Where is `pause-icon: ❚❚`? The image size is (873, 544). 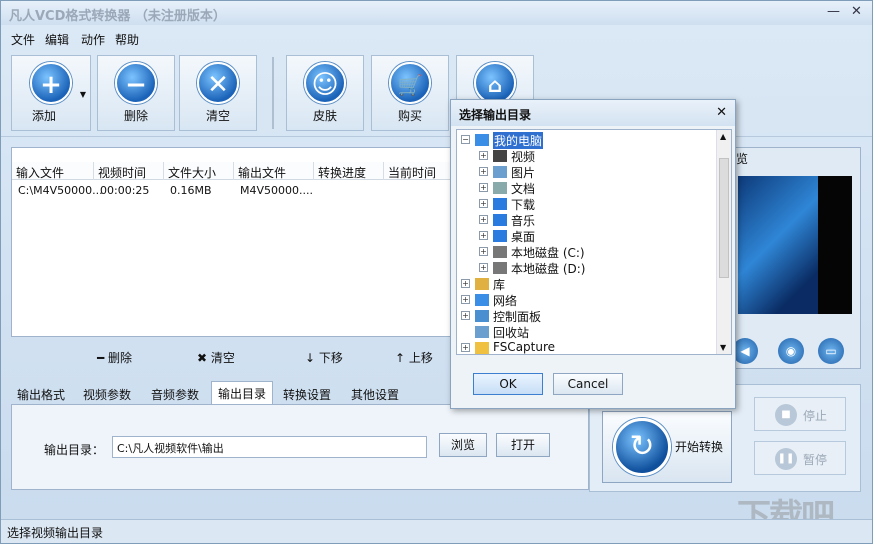 pause-icon: ❚❚ is located at coordinates (786, 459).